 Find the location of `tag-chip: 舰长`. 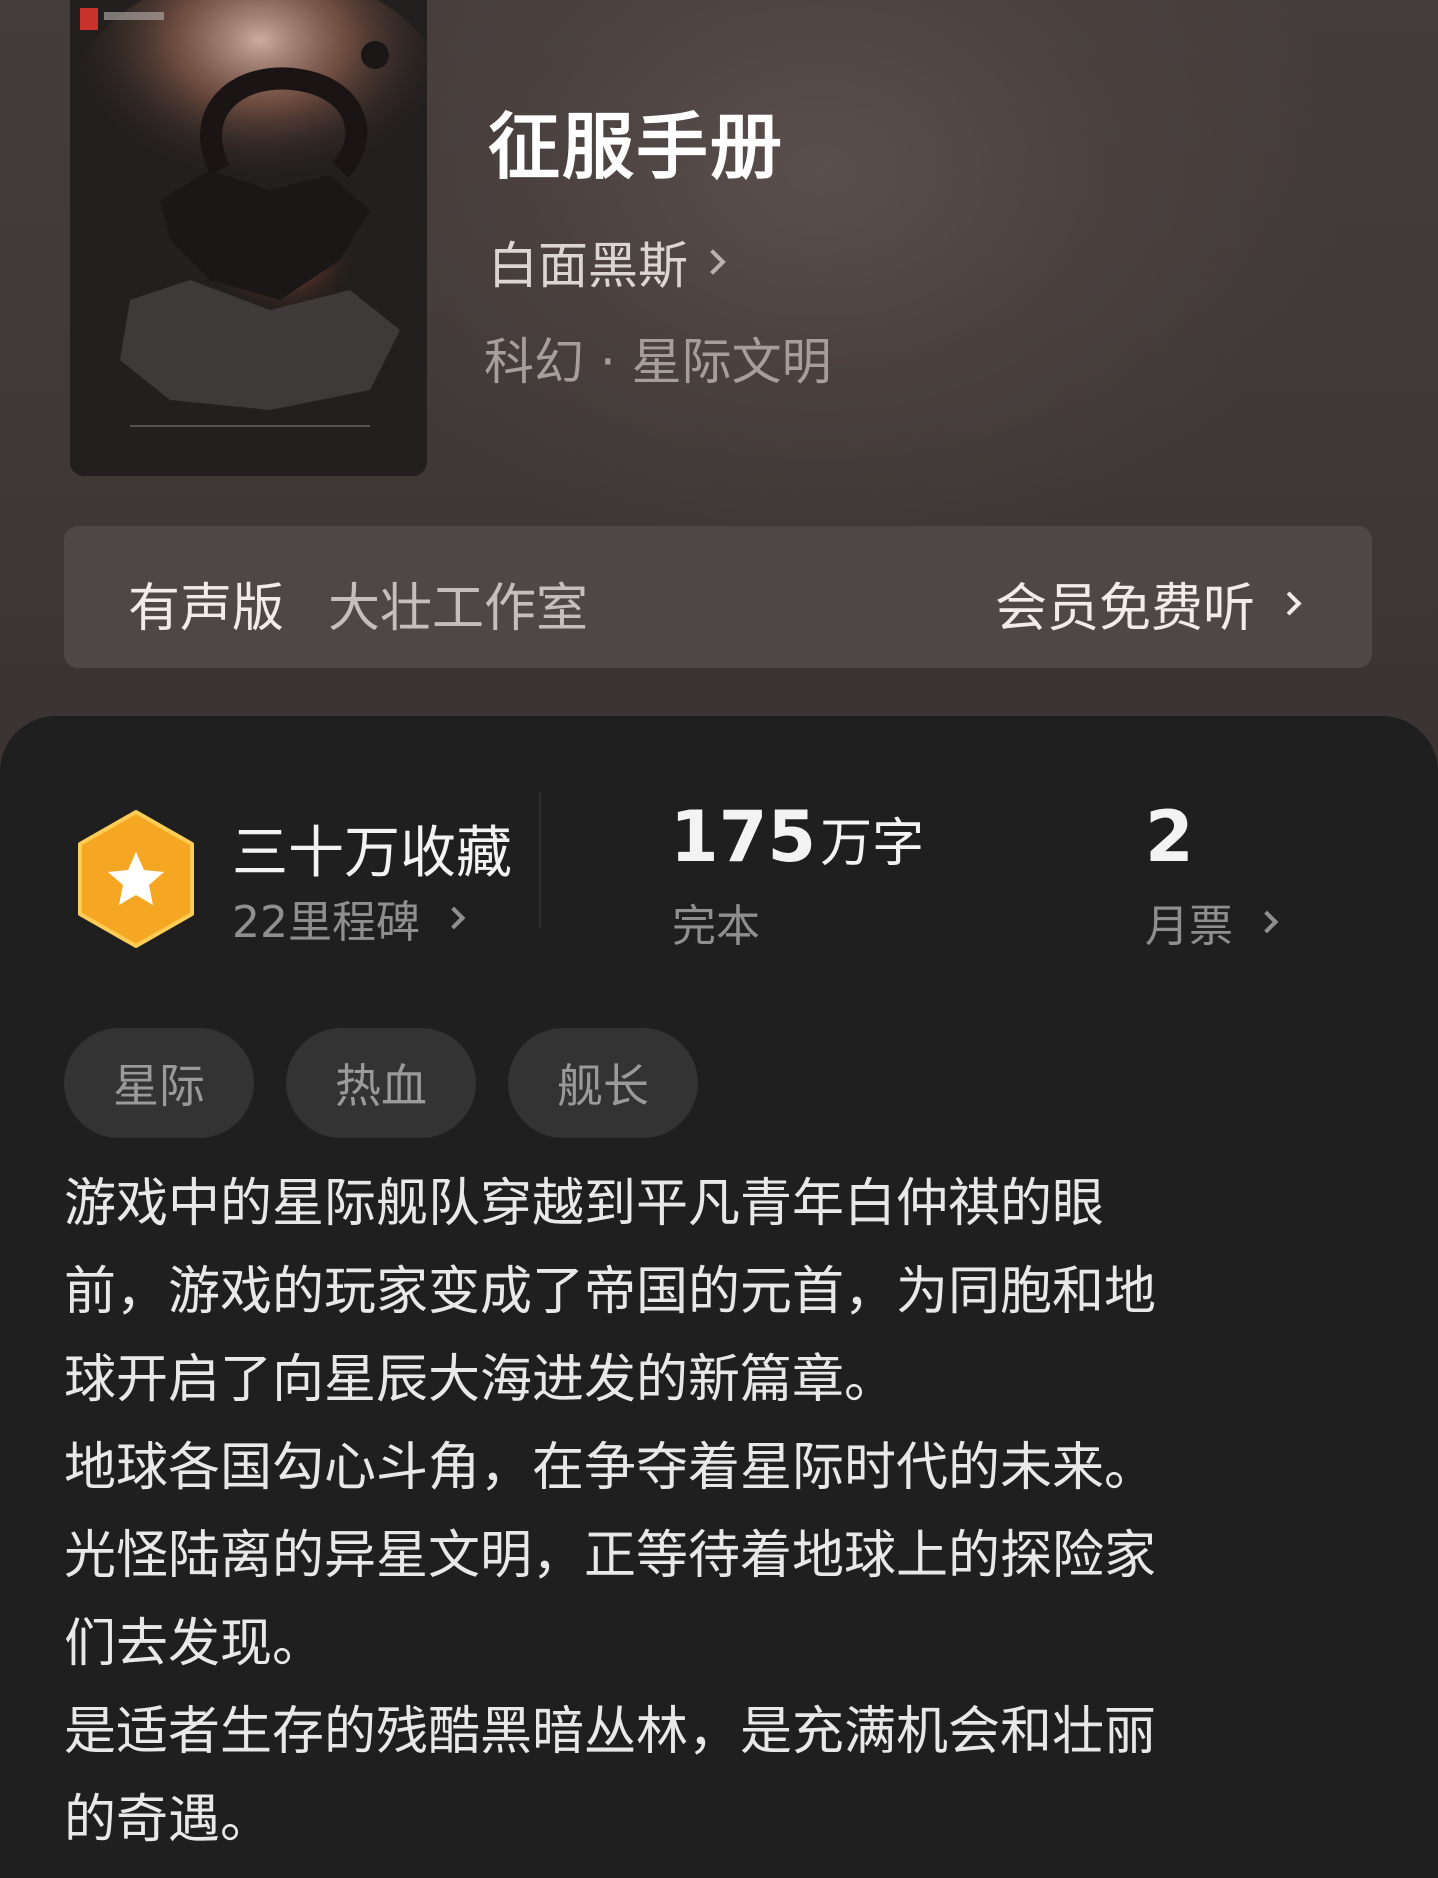

tag-chip: 舰长 is located at coordinates (603, 1083).